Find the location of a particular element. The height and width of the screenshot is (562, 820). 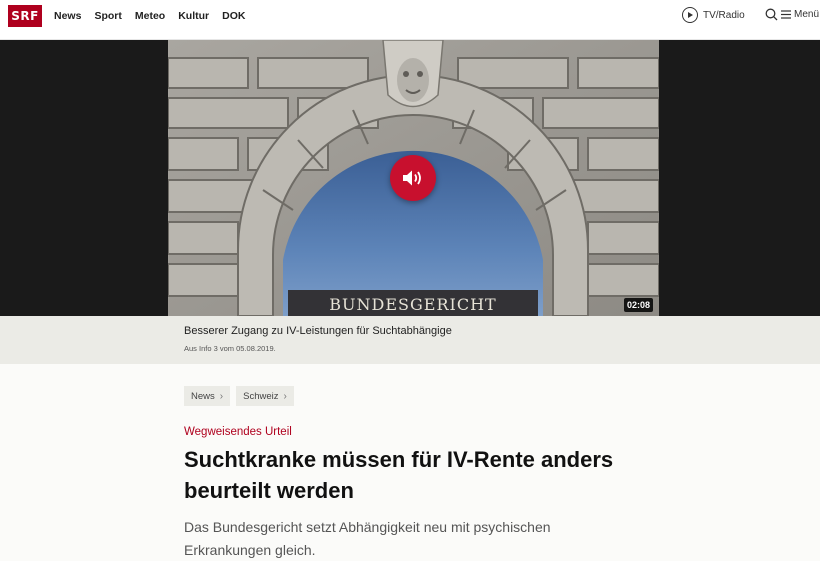

hamburger-icon is located at coordinates (786, 14).